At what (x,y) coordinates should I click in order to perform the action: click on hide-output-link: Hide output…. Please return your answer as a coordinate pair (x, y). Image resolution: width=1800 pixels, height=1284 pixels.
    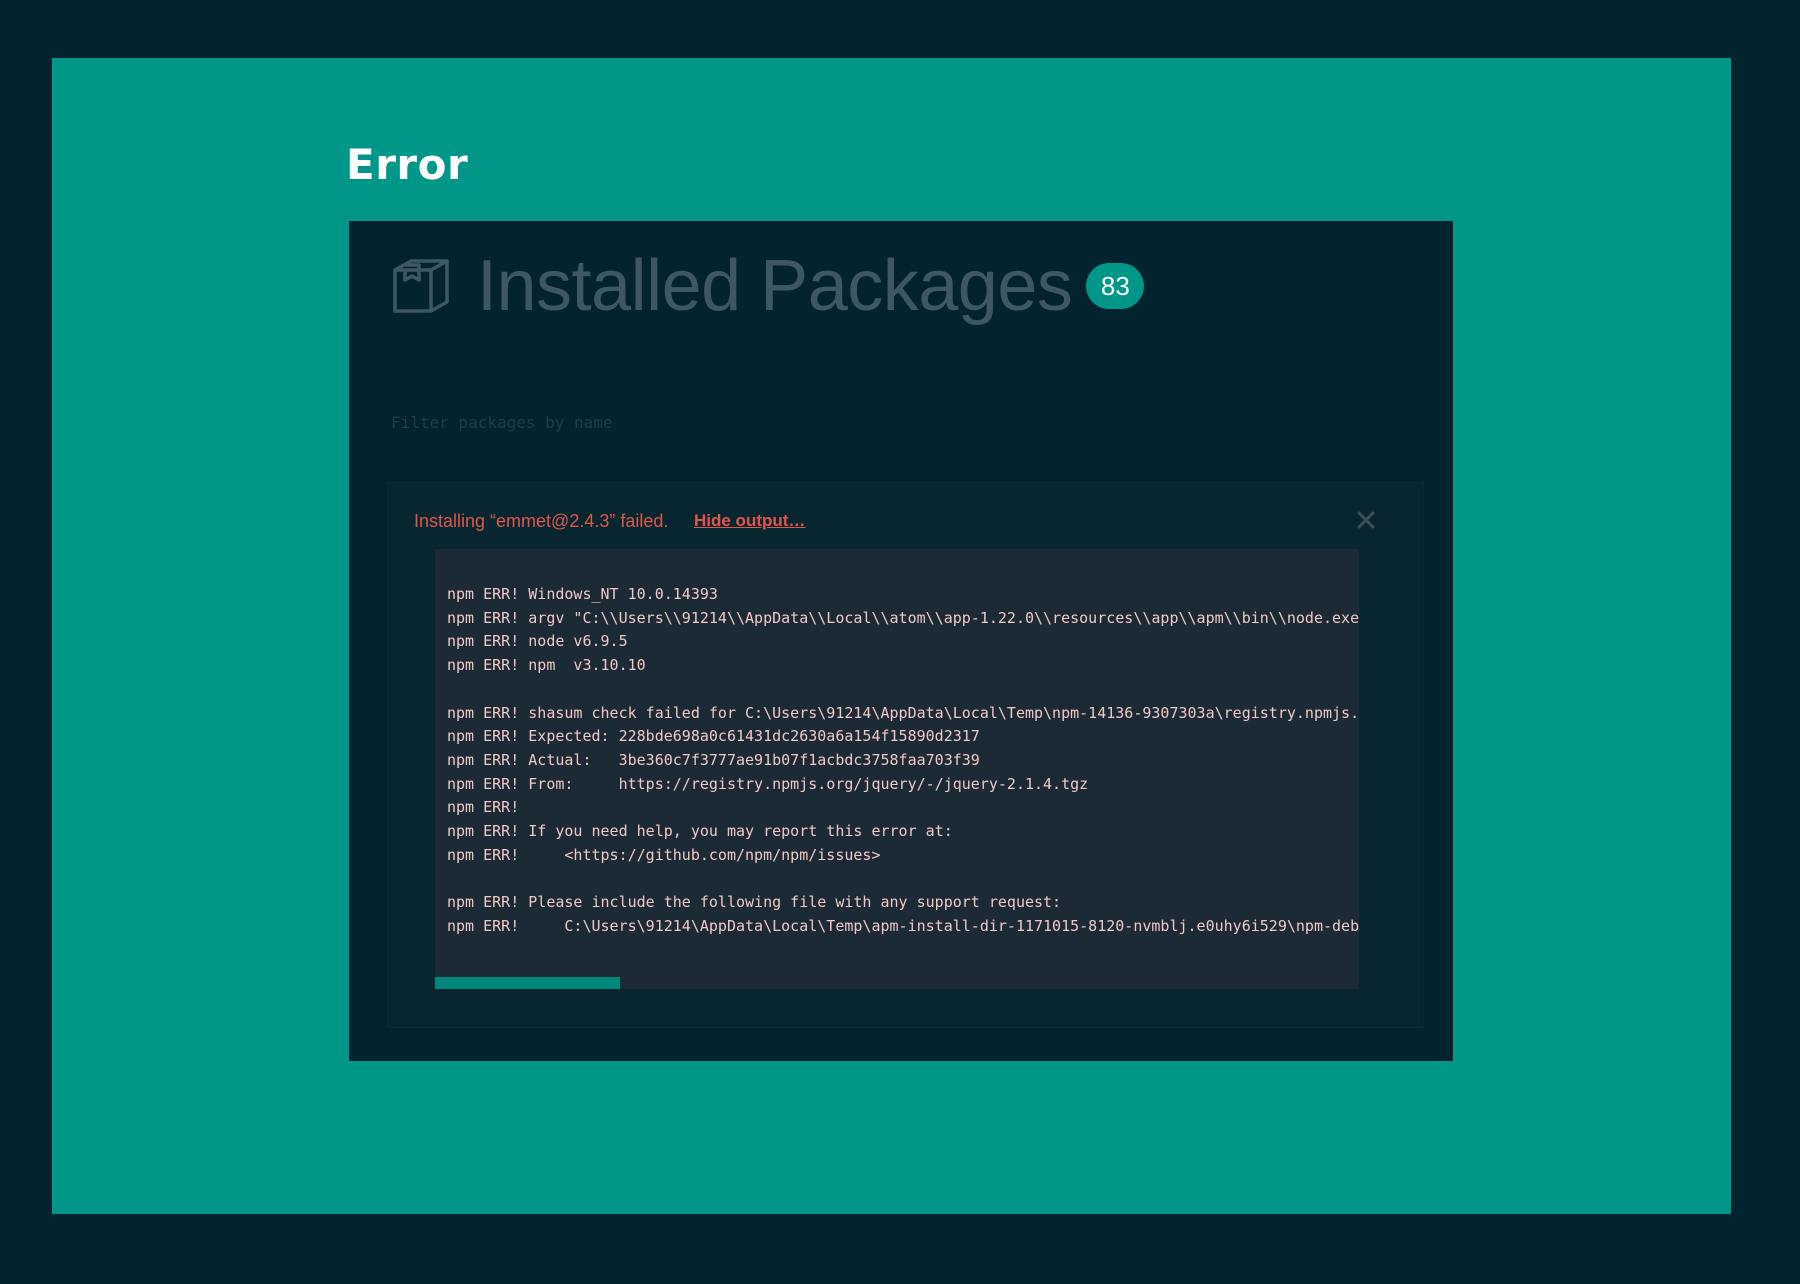
    Looking at the image, I should click on (749, 521).